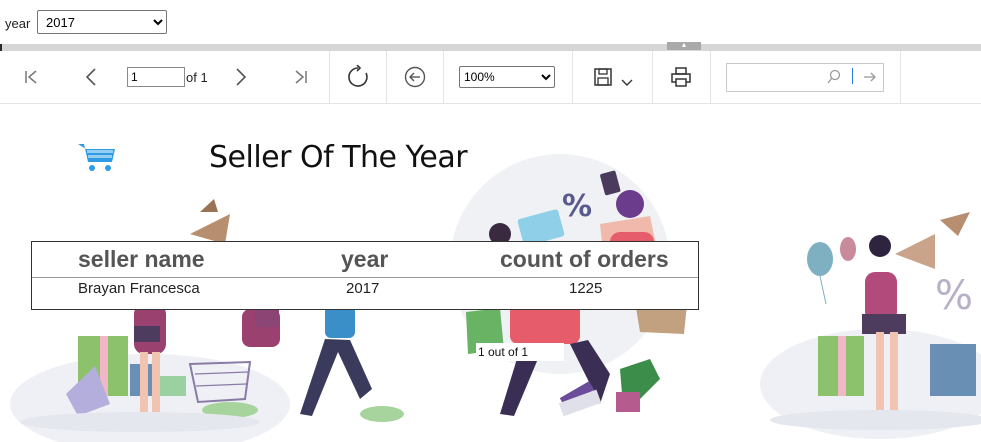 The width and height of the screenshot is (981, 442). I want to click on search-button, so click(834, 79).